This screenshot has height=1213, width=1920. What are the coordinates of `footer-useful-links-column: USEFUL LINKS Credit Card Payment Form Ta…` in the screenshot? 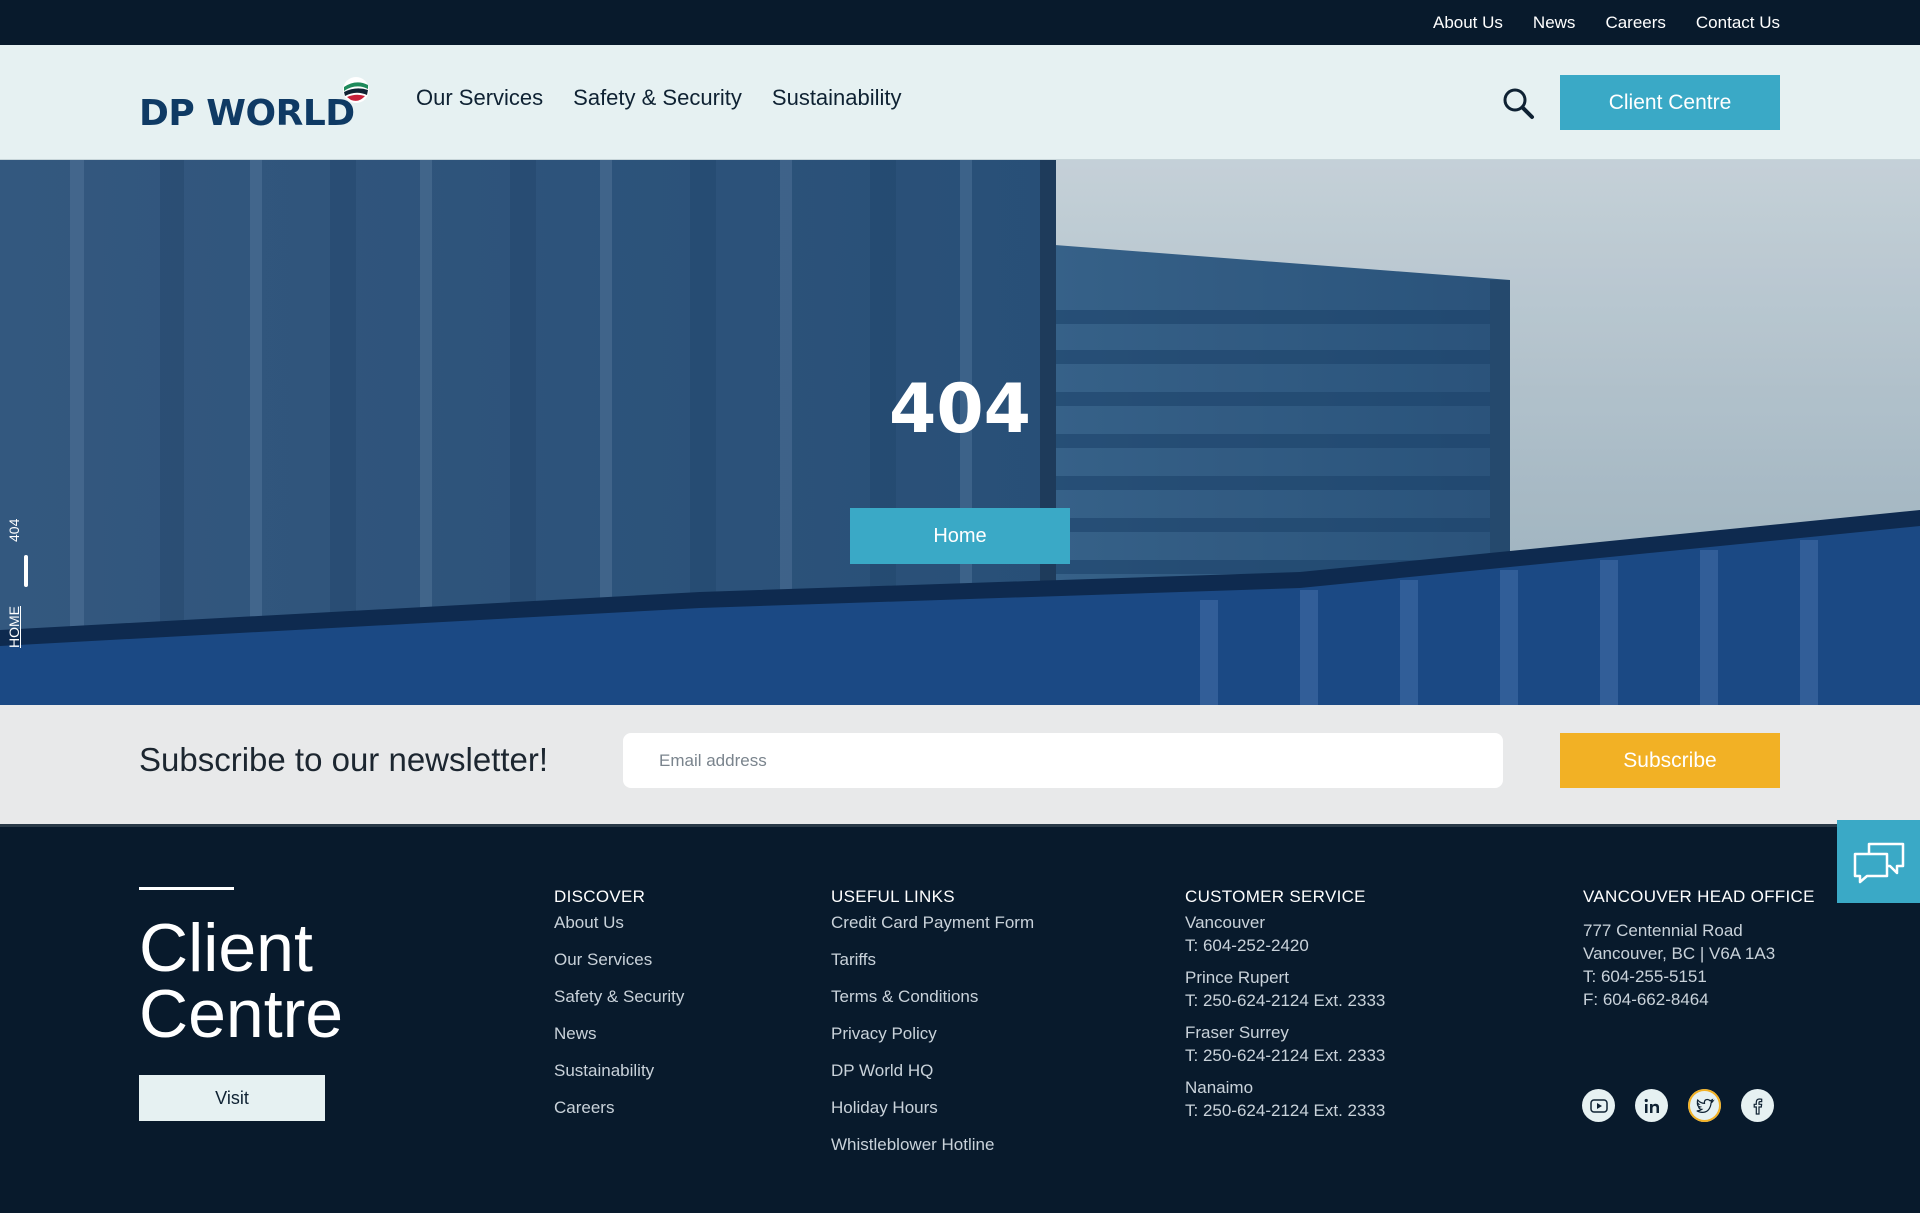 It's located at (932, 1028).